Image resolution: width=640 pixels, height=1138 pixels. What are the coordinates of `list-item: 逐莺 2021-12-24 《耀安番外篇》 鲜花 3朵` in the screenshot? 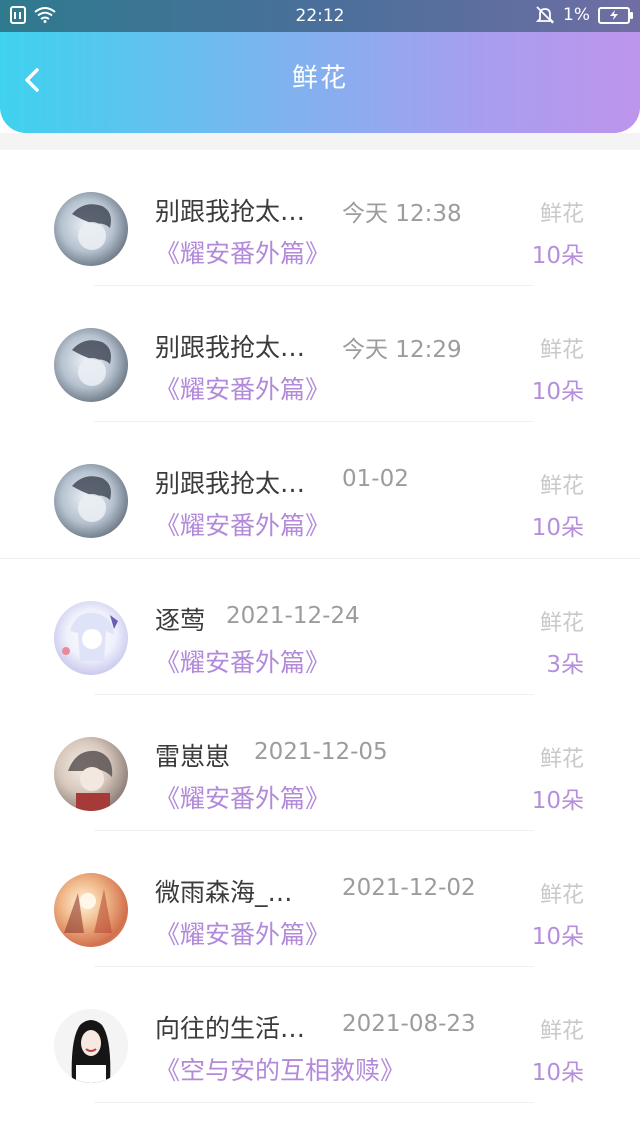 It's located at (320, 627).